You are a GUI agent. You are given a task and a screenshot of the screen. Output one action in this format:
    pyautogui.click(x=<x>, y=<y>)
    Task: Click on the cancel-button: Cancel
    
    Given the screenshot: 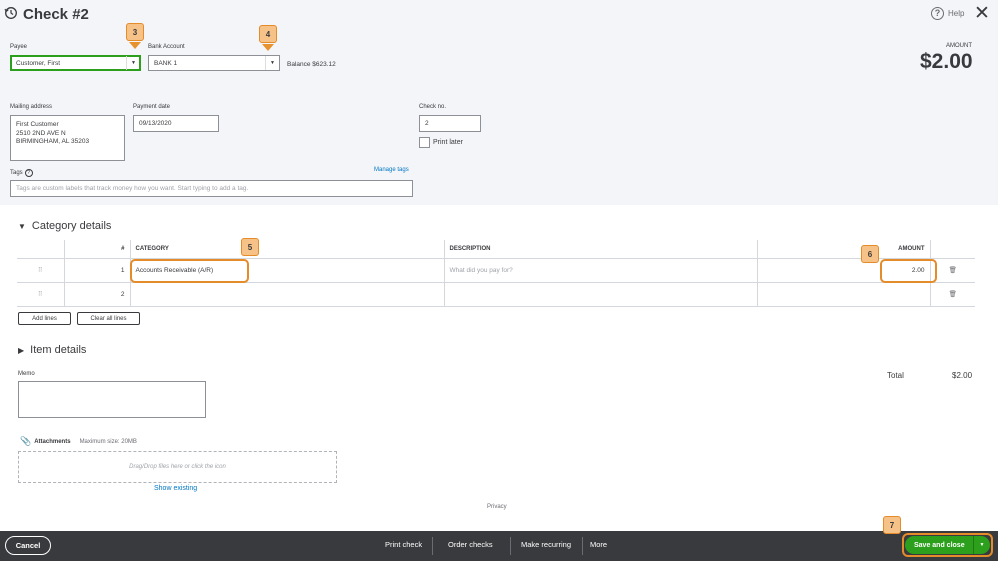 What is the action you would take?
    pyautogui.click(x=28, y=545)
    